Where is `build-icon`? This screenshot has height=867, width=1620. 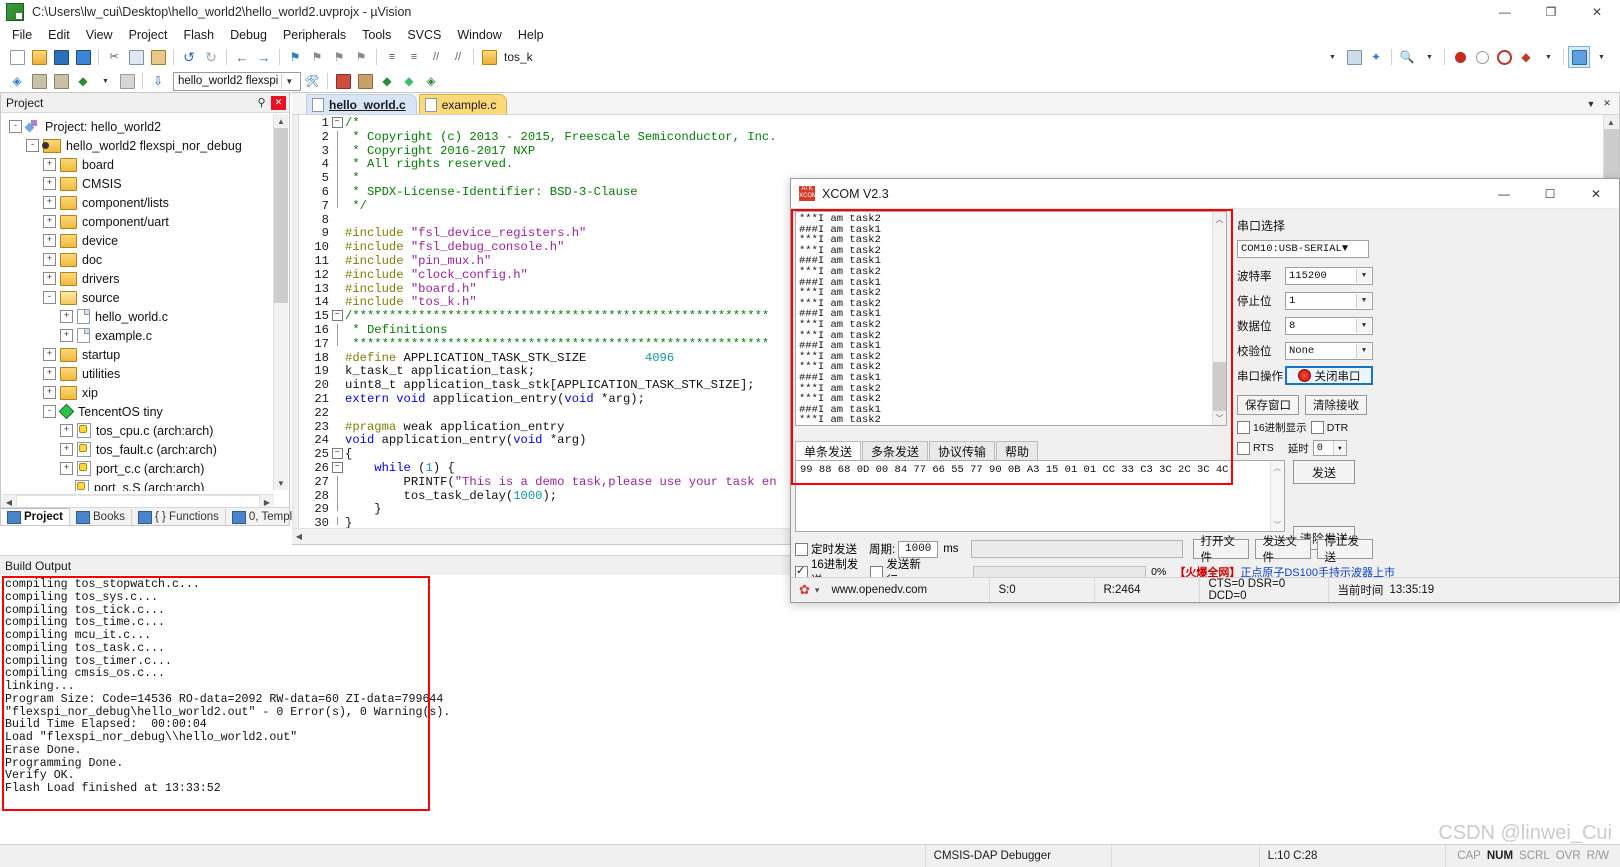 build-icon is located at coordinates (39, 81).